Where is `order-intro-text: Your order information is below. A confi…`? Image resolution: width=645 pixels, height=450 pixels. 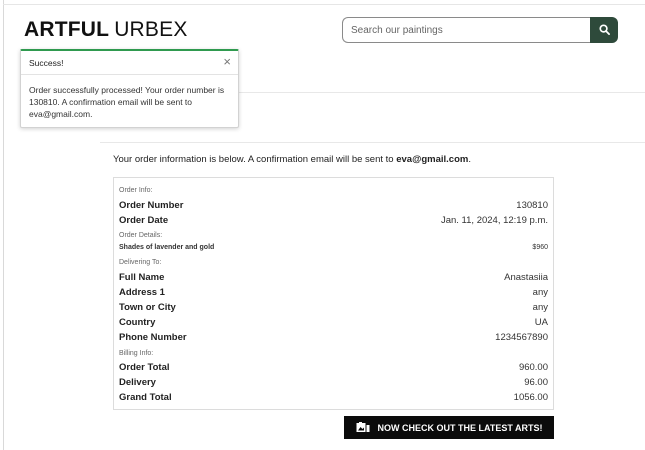
order-intro-text: Your order information is below. A confi… is located at coordinates (292, 159).